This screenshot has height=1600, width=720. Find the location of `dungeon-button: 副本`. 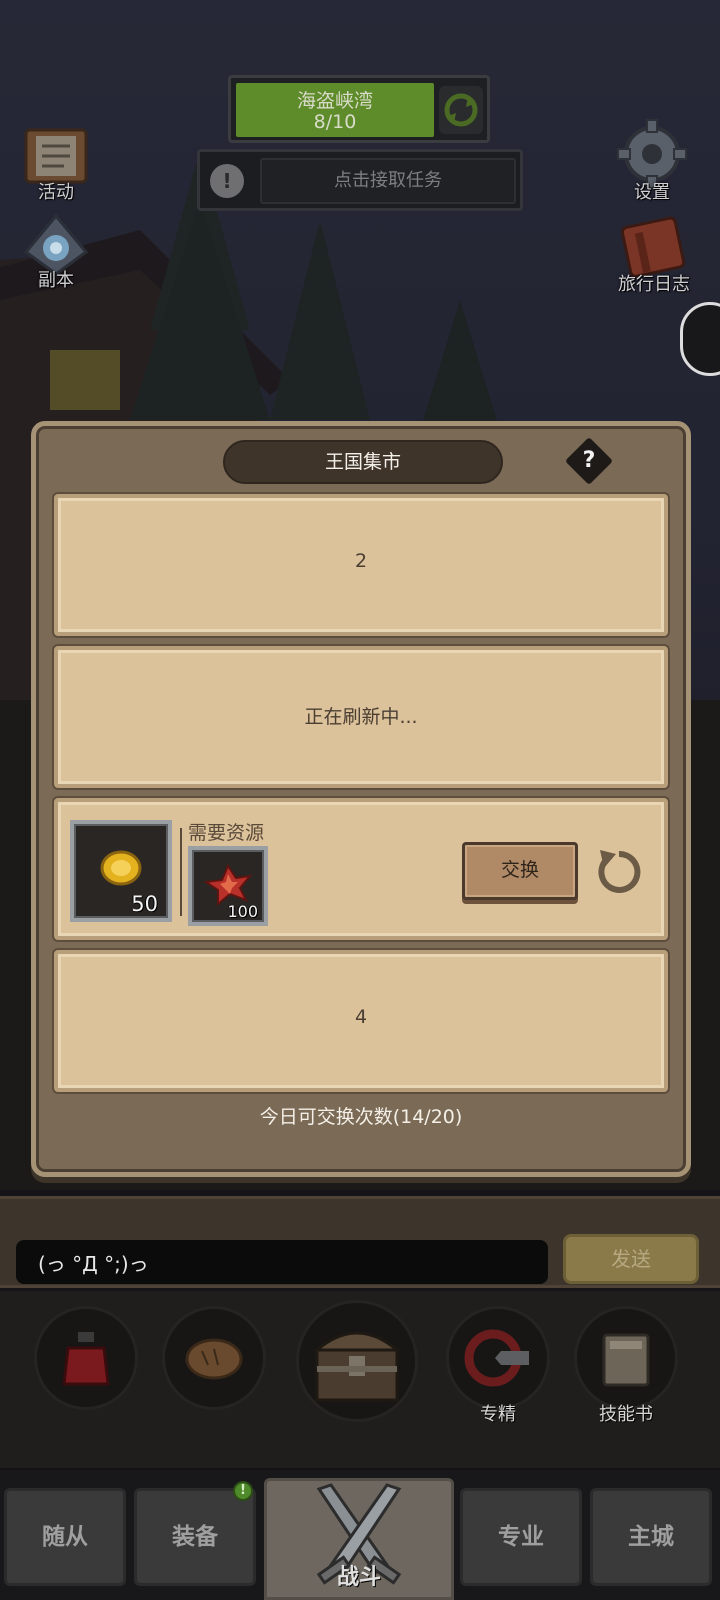

dungeon-button: 副本 is located at coordinates (56, 252).